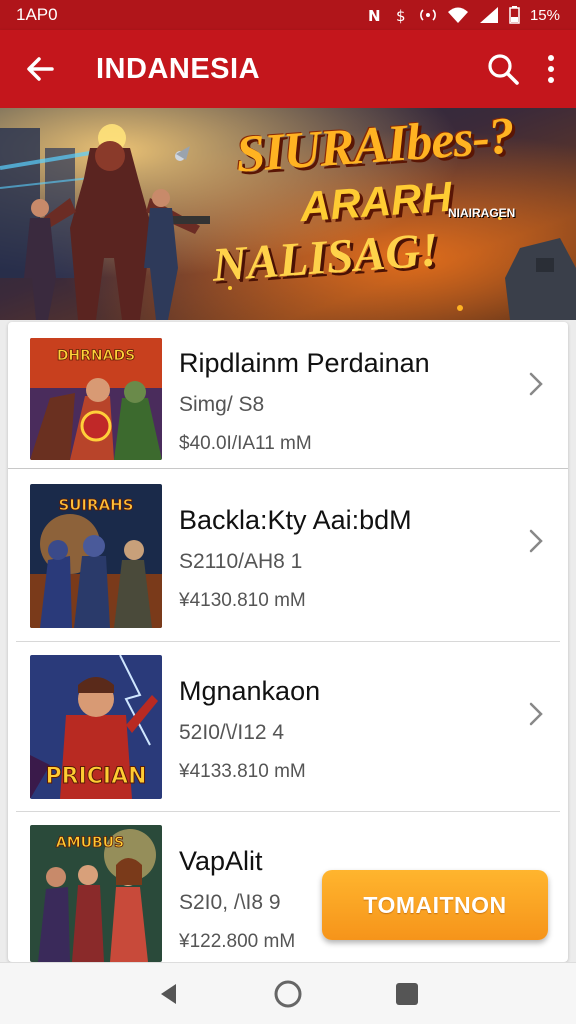  I want to click on battery-percent: 15%, so click(544, 15).